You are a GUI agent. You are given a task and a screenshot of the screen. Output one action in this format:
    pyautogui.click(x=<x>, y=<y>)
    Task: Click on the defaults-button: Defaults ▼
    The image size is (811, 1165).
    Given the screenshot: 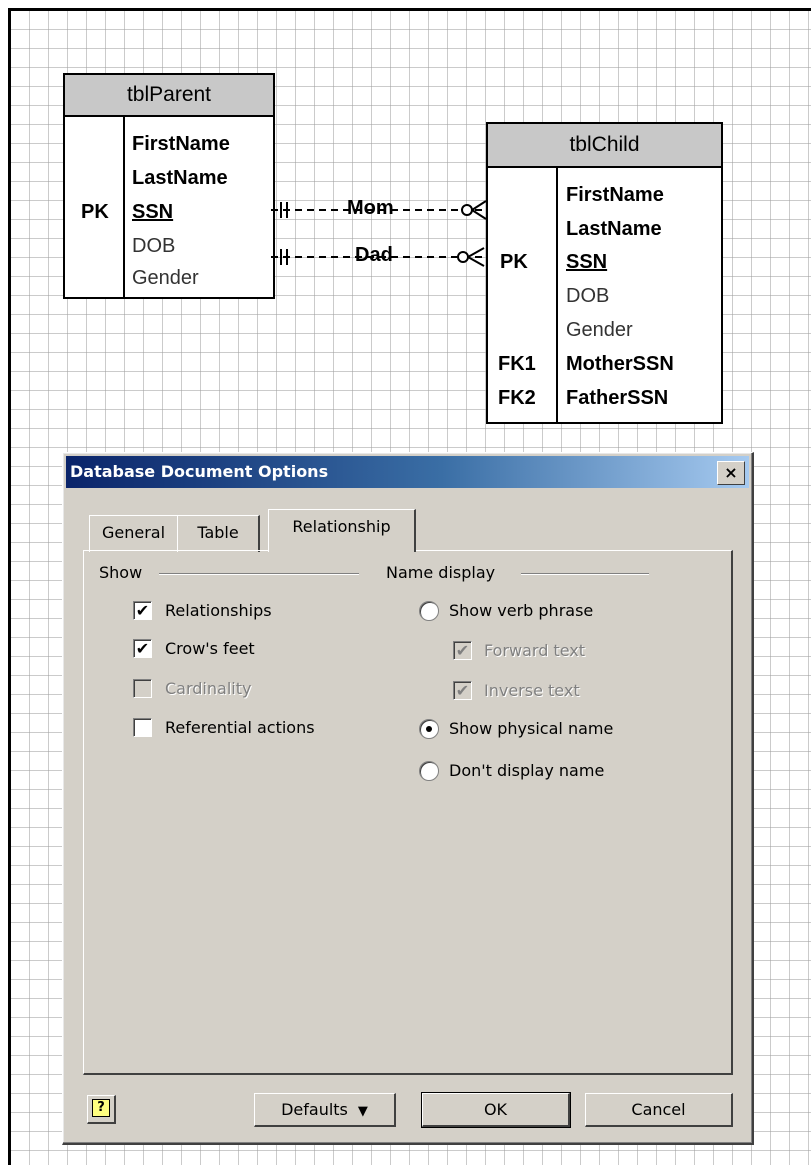 What is the action you would take?
    pyautogui.click(x=325, y=1110)
    